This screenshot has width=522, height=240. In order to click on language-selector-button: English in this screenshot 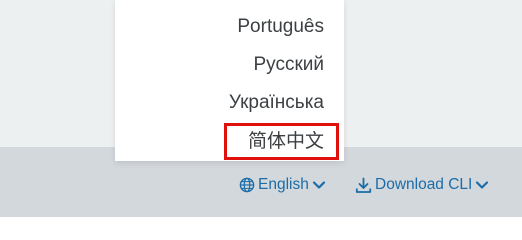, I will do `click(282, 185)`.